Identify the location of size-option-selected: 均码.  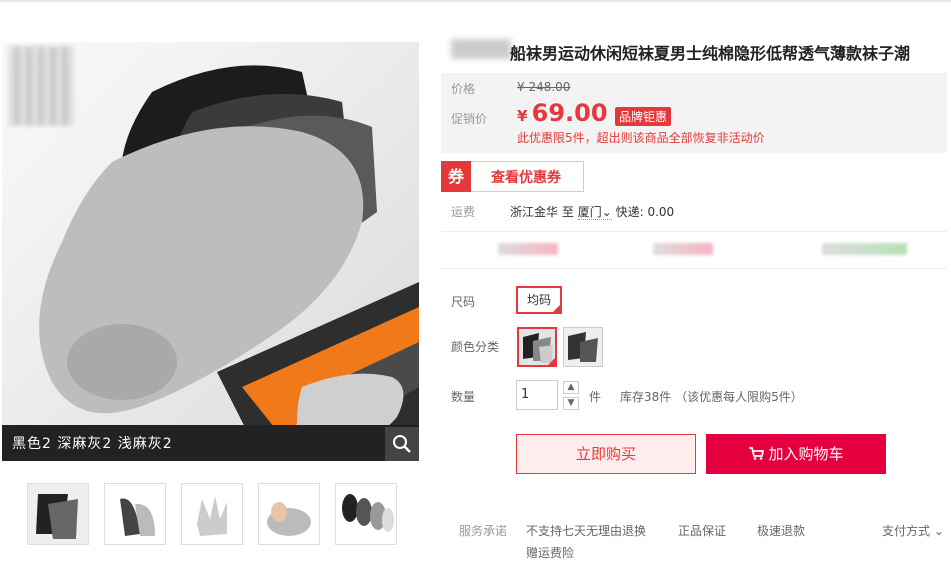
(539, 300).